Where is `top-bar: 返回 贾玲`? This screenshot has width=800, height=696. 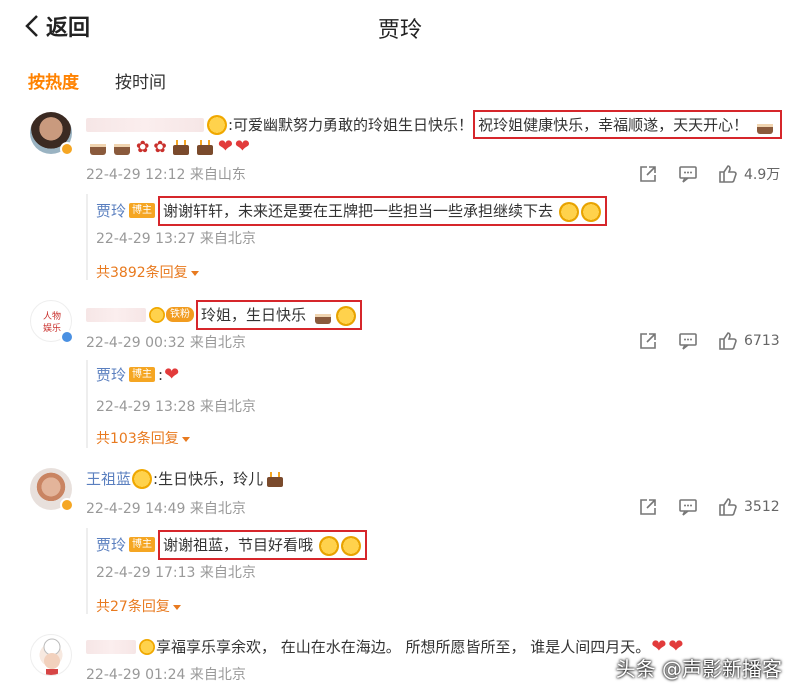 top-bar: 返回 贾玲 is located at coordinates (400, 26).